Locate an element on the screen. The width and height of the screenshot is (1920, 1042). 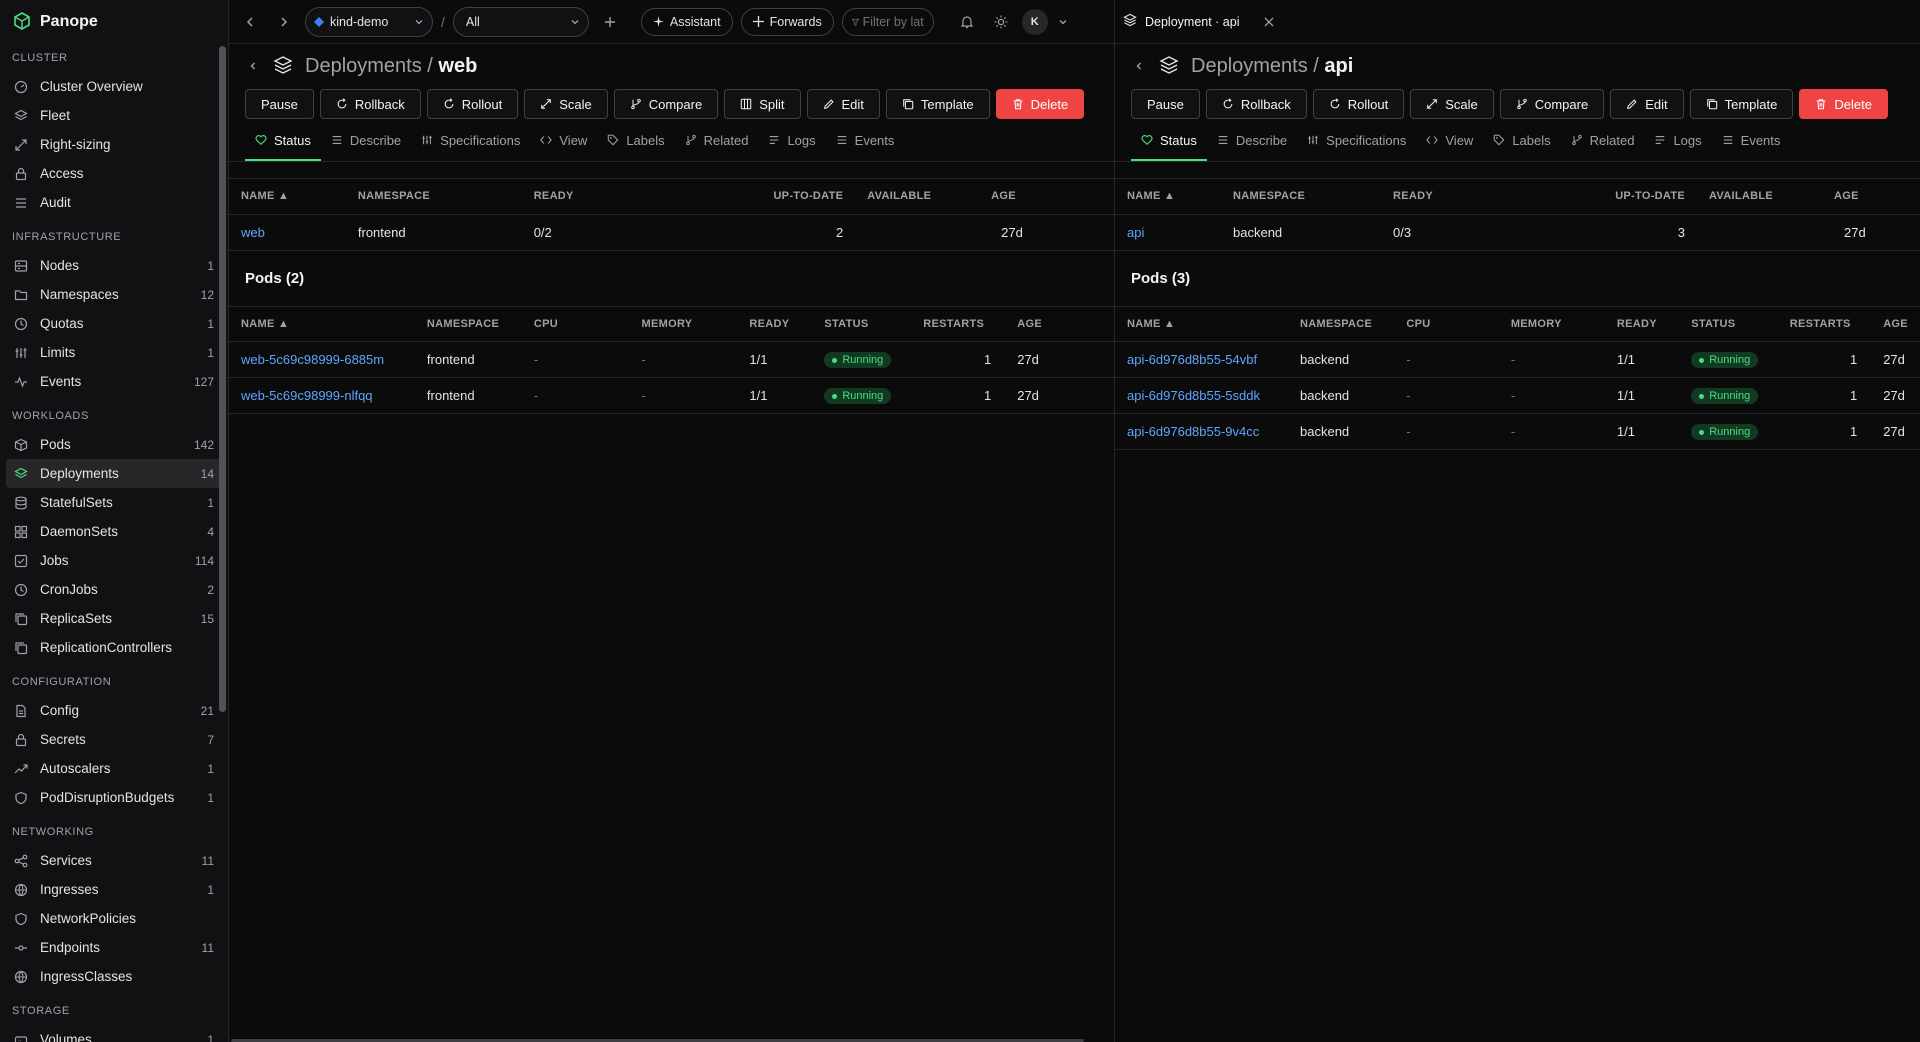
sidebar-item-cronjobs: CronJobs 2 is located at coordinates (114, 589).